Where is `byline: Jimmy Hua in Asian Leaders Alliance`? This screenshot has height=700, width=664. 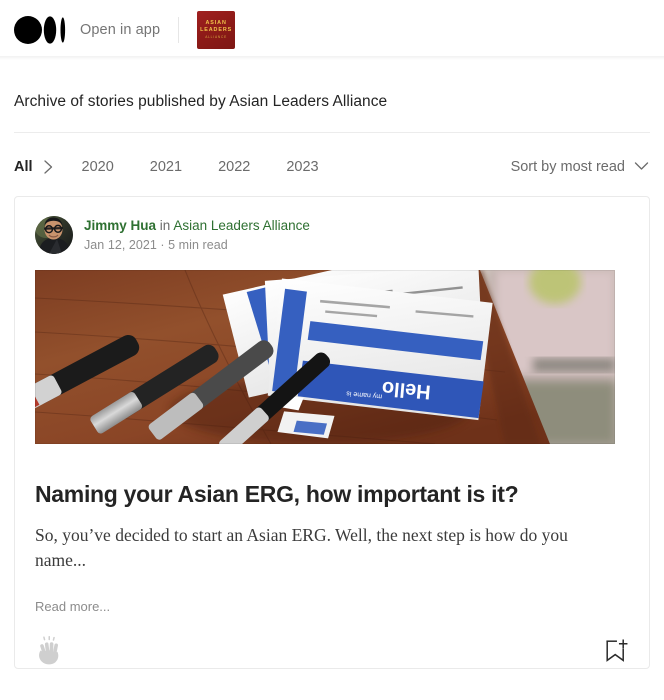 byline: Jimmy Hua in Asian Leaders Alliance is located at coordinates (197, 226).